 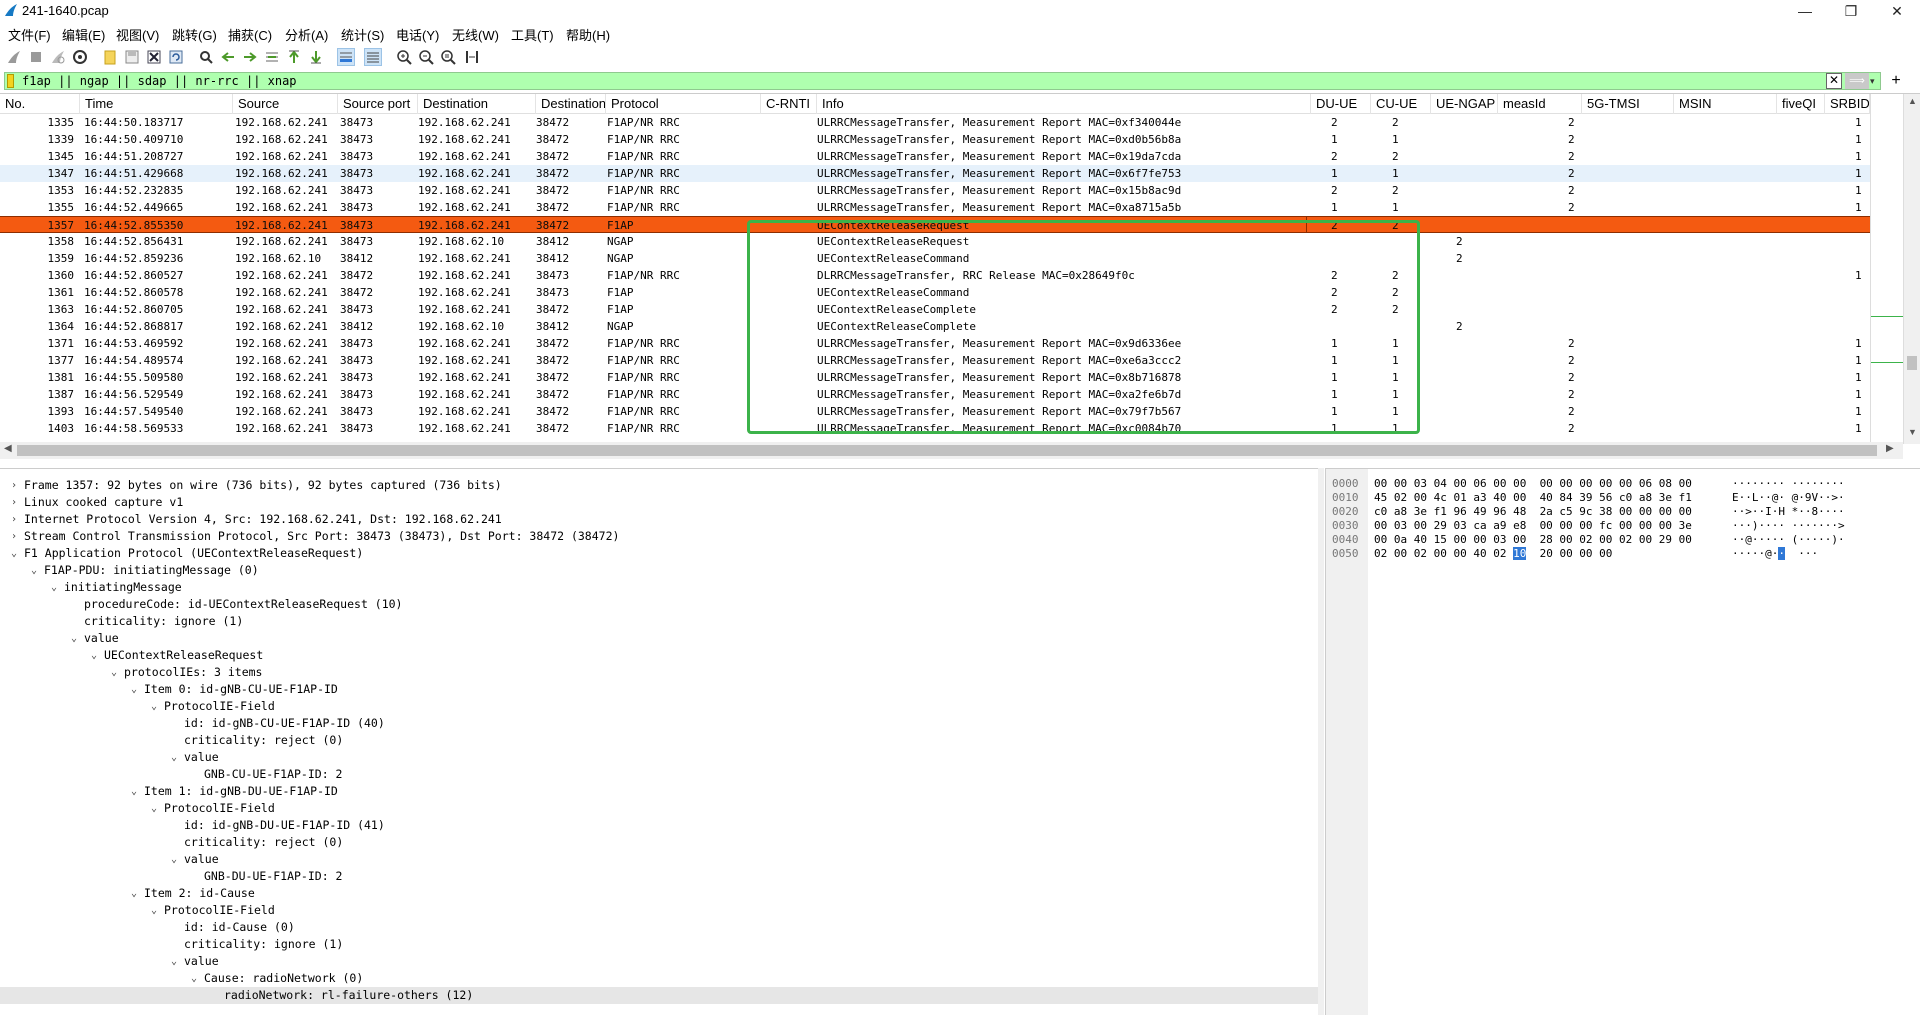 I want to click on tree-item: ⌄ F1AP-PDU: initiatingMessage (0), so click(x=659, y=570).